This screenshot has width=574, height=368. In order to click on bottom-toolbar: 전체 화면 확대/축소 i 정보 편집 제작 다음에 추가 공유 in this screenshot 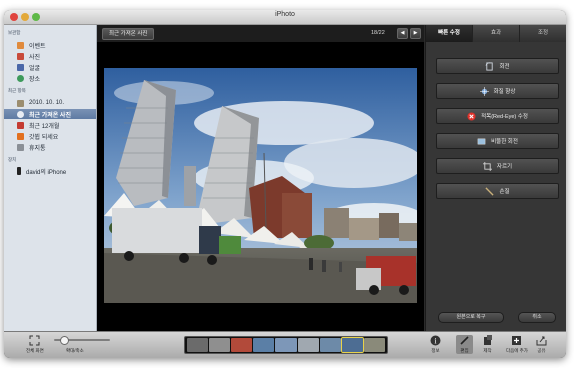, I will do `click(285, 344)`.